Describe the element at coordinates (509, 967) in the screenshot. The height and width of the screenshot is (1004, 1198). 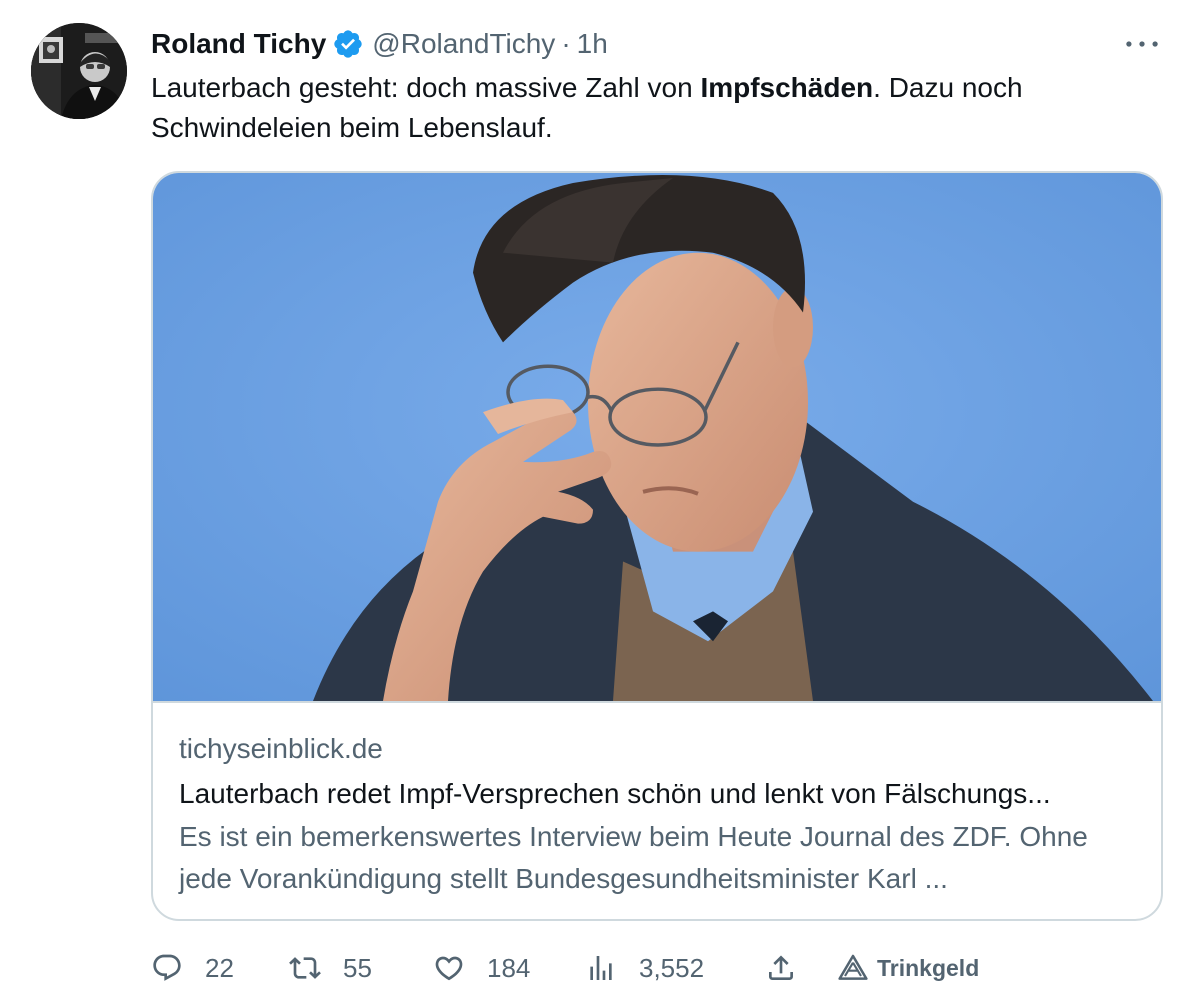
I see `like-count: 184` at that location.